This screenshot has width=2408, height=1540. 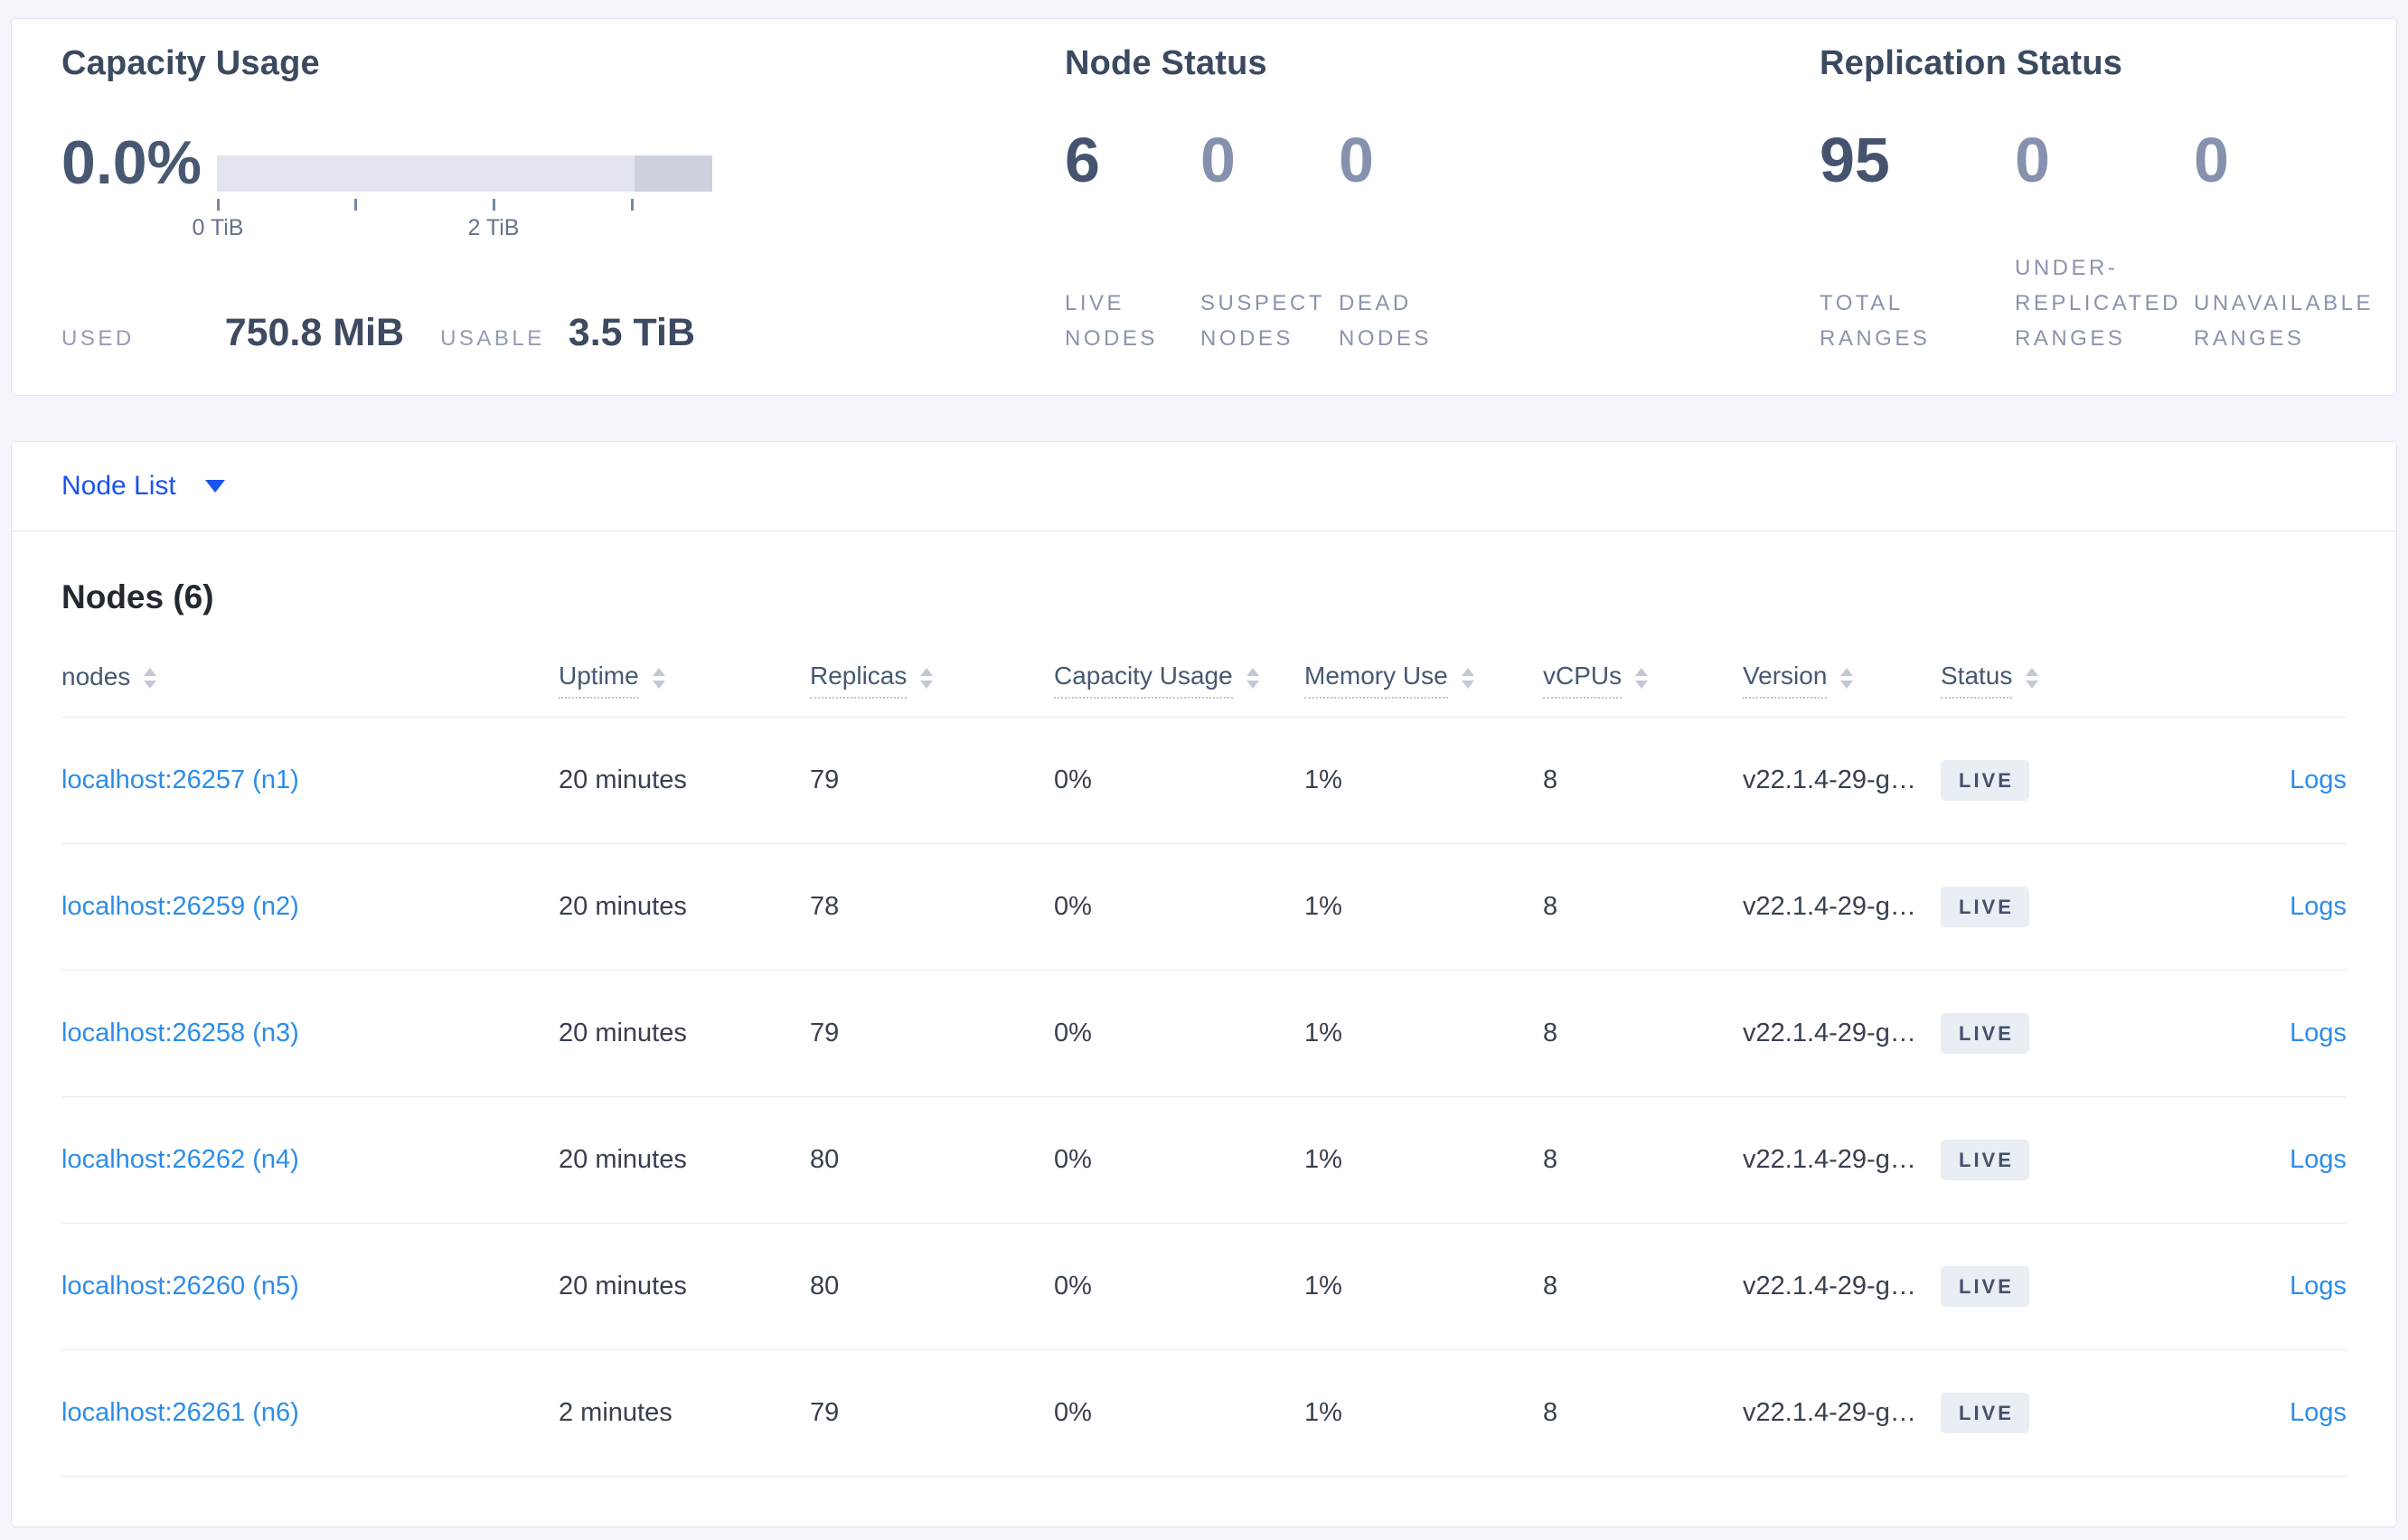 What do you see at coordinates (1376, 680) in the screenshot?
I see `column-header-label: Memory Use` at bounding box center [1376, 680].